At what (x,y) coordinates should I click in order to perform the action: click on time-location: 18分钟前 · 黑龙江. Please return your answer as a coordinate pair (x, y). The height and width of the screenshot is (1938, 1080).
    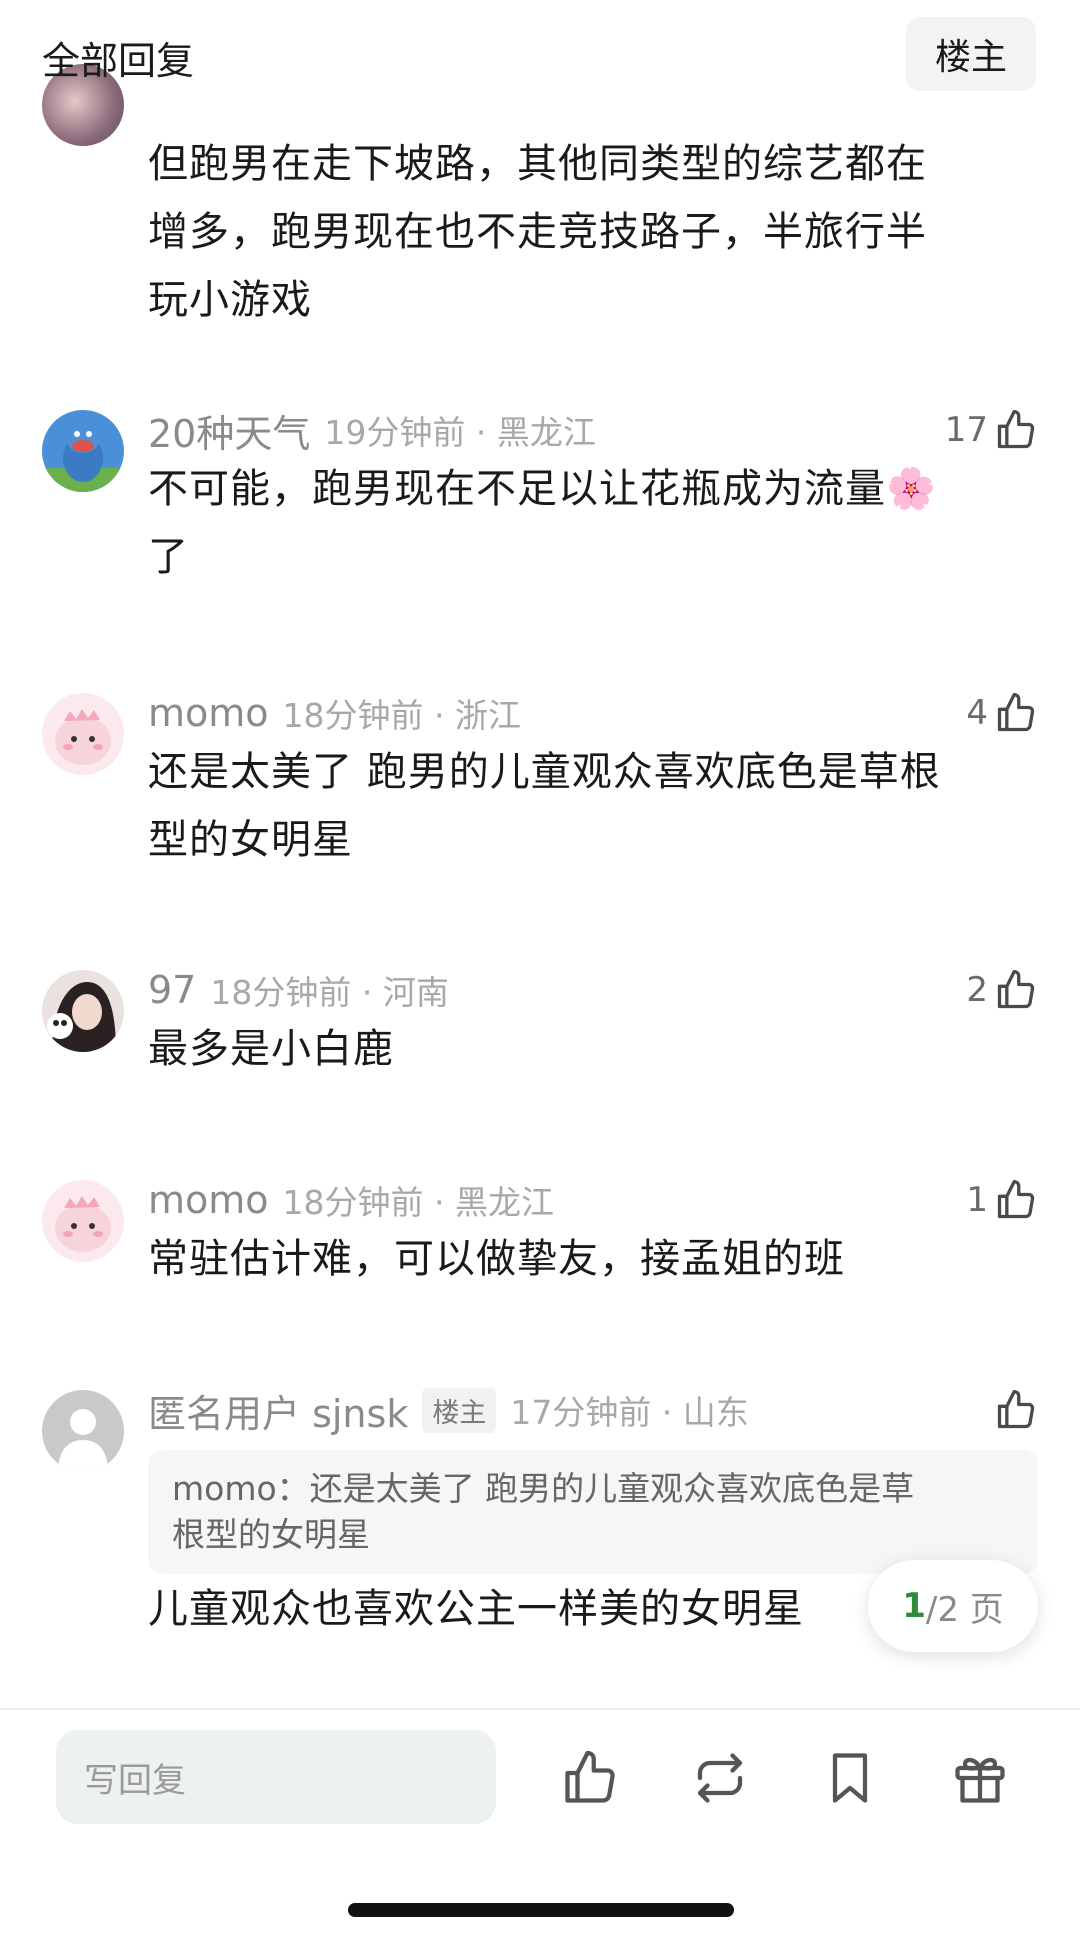
    Looking at the image, I should click on (418, 1202).